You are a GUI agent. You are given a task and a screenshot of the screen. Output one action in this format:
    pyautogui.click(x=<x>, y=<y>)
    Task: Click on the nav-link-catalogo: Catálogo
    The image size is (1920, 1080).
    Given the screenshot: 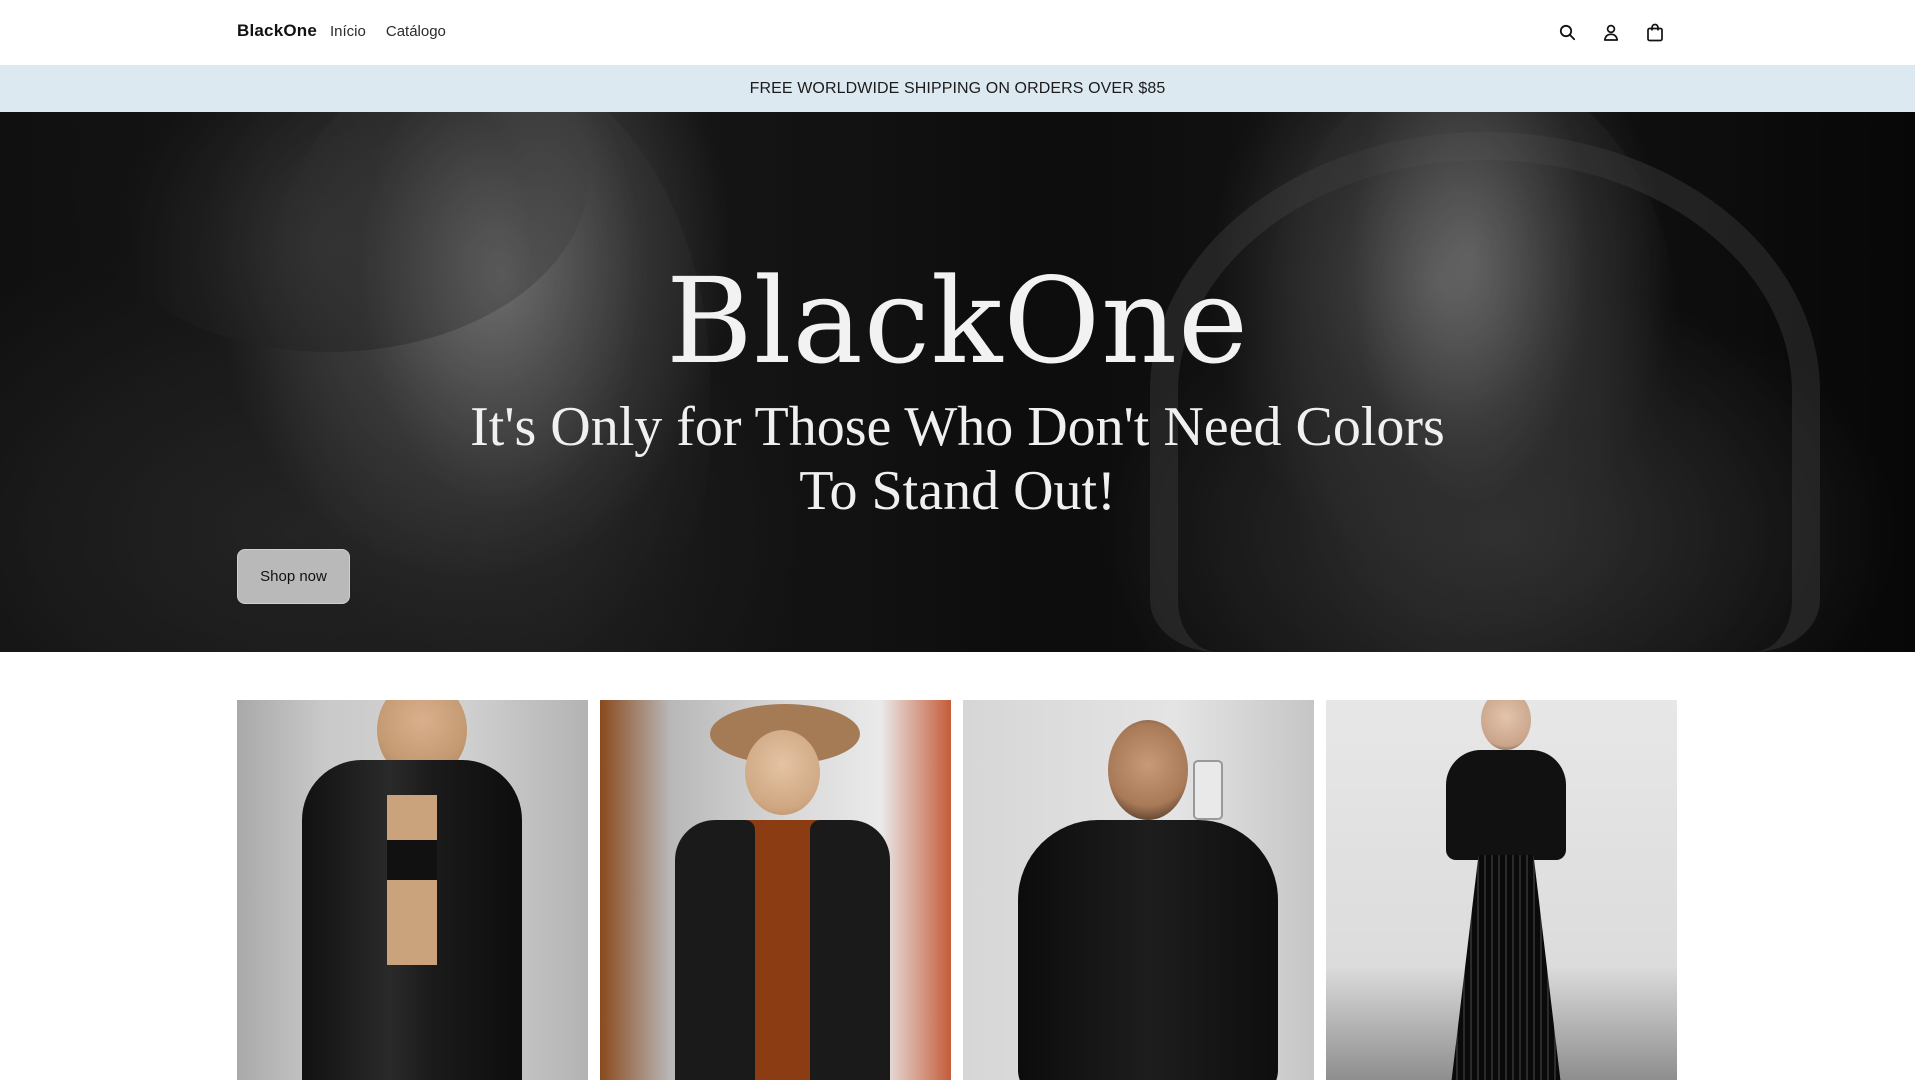 What is the action you would take?
    pyautogui.click(x=416, y=31)
    